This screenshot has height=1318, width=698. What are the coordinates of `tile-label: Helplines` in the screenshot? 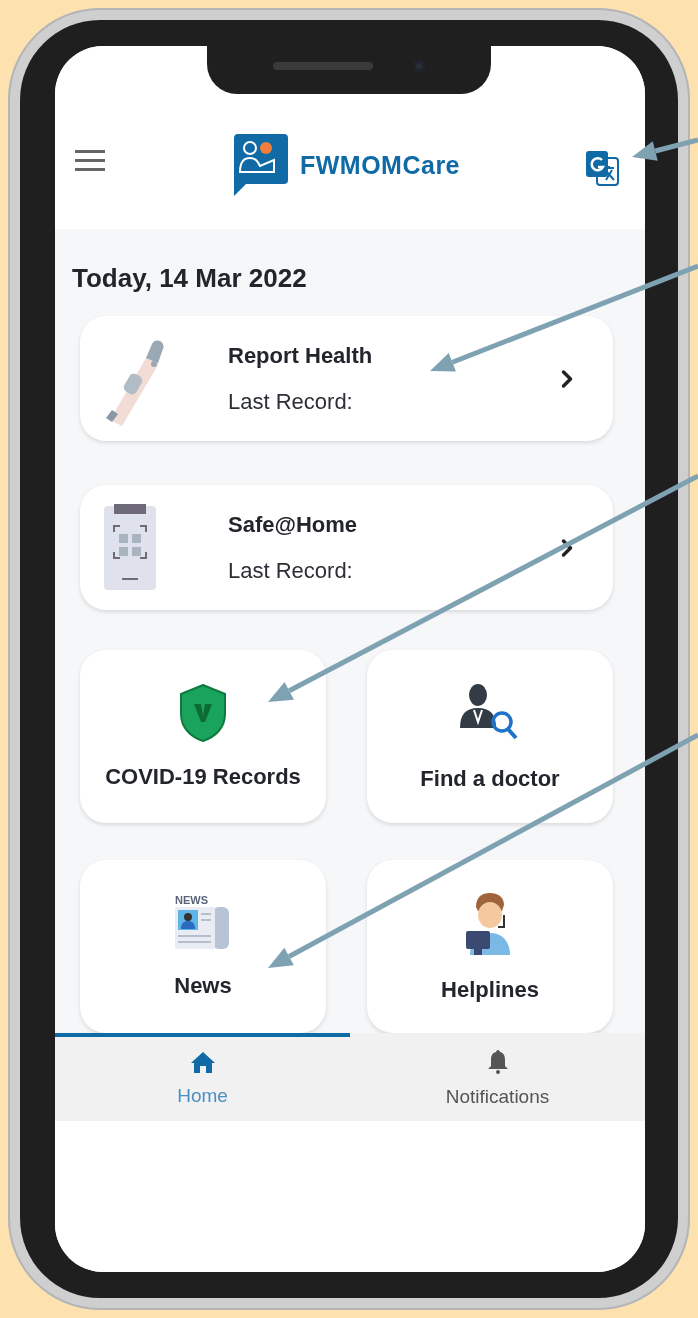 It's located at (490, 989).